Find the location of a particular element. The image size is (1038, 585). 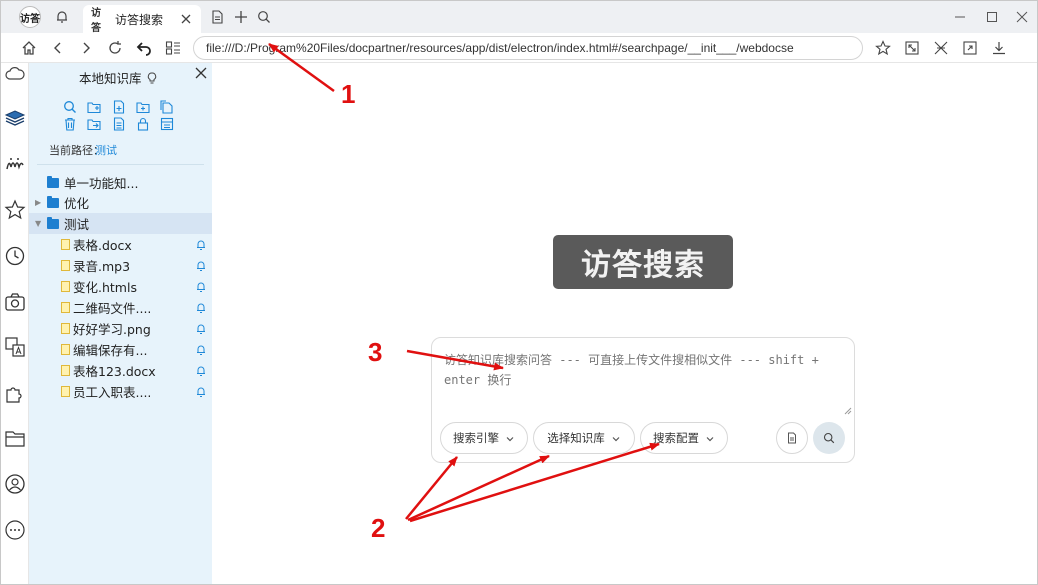

cloud-icon is located at coordinates (15, 74).